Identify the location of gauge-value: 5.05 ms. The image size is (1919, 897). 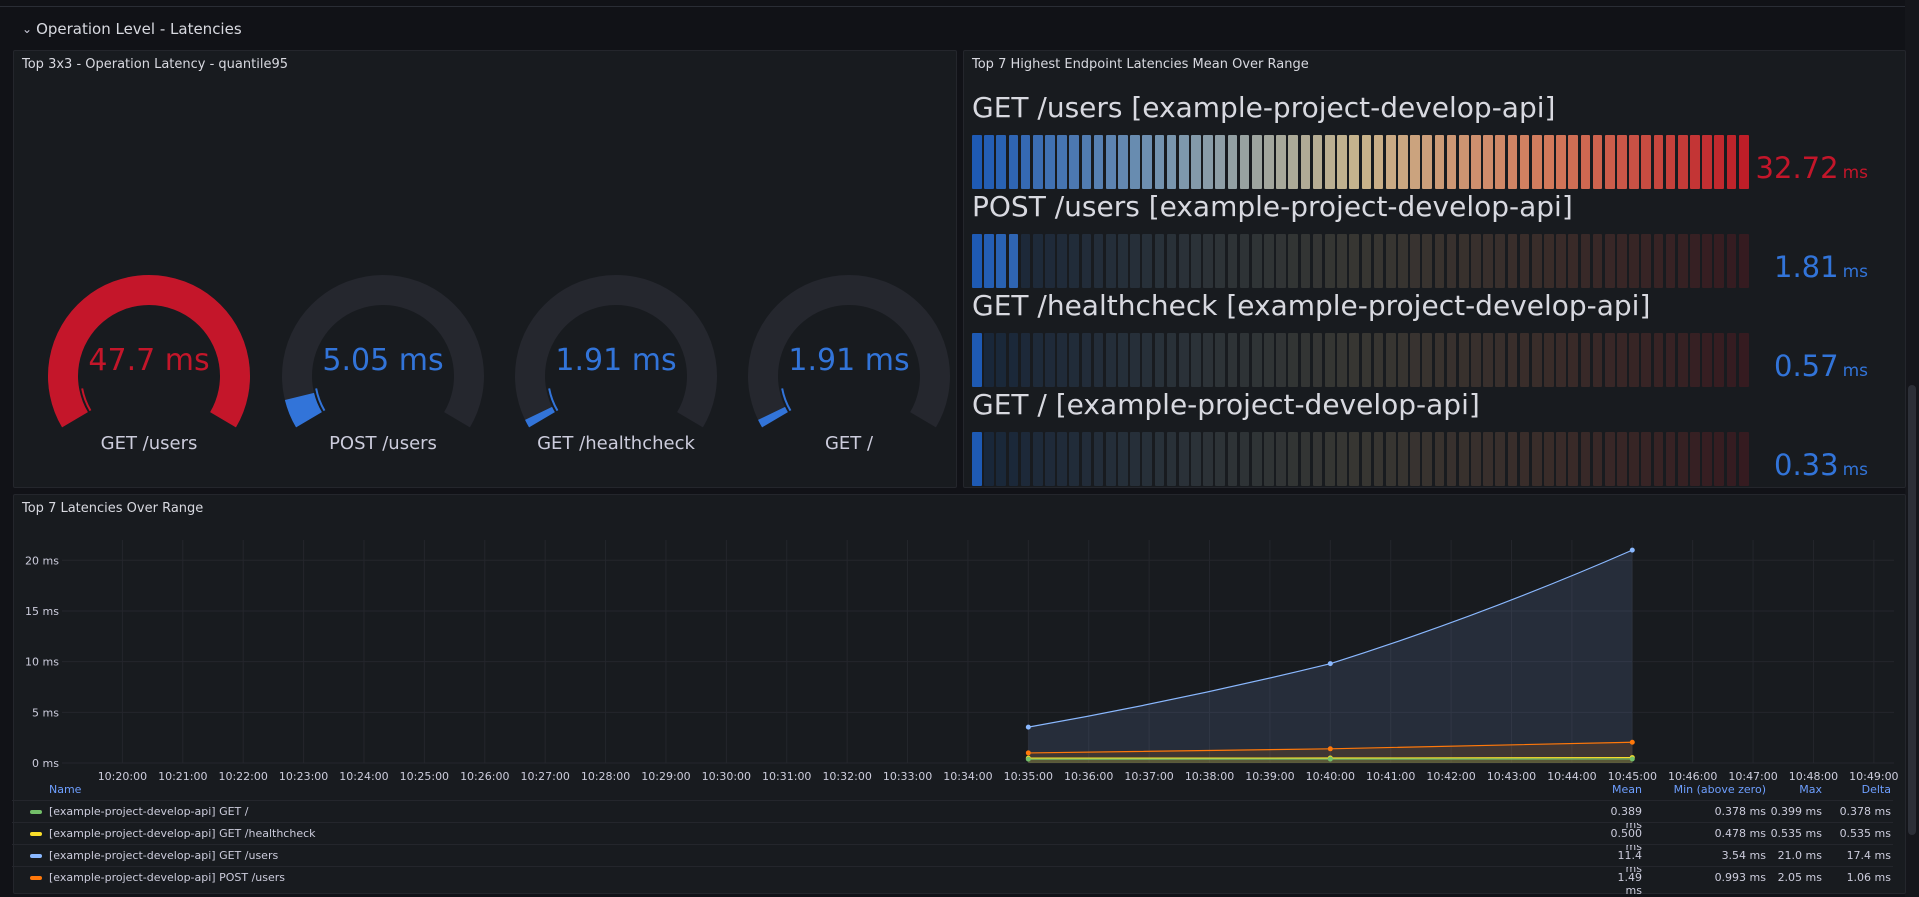
(383, 360).